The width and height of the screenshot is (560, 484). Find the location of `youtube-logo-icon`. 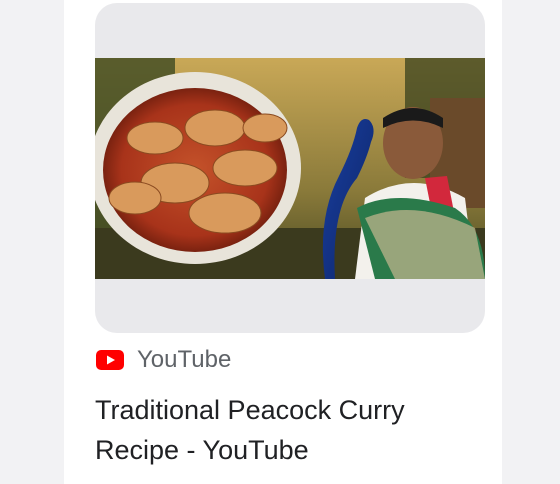

youtube-logo-icon is located at coordinates (110, 360).